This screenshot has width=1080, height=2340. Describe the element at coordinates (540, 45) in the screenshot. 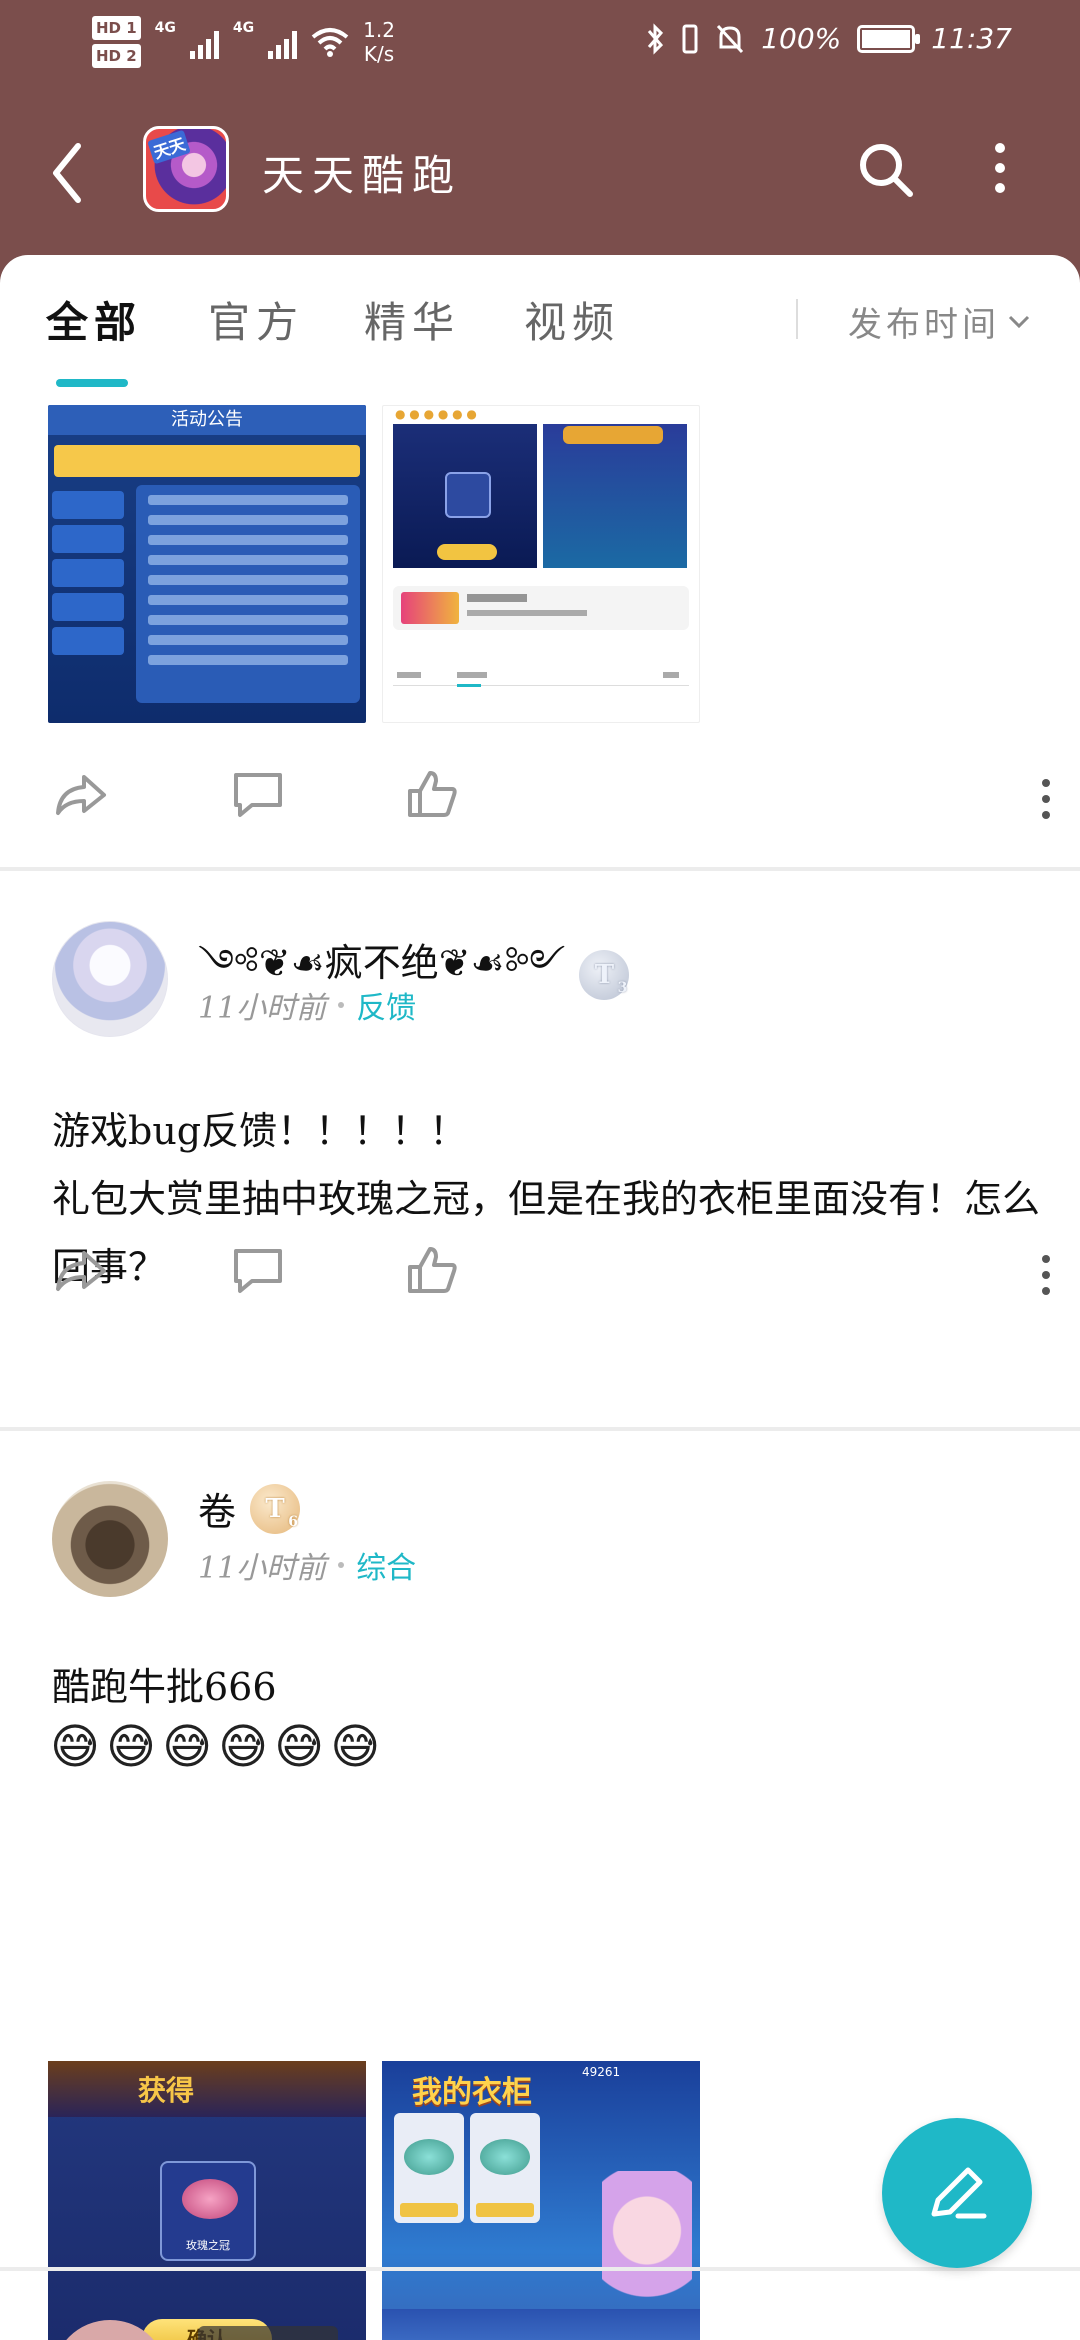

I see `status-bar: HD 1 HD 2 4G 4G 1.2 K/s 100% 11:37` at that location.